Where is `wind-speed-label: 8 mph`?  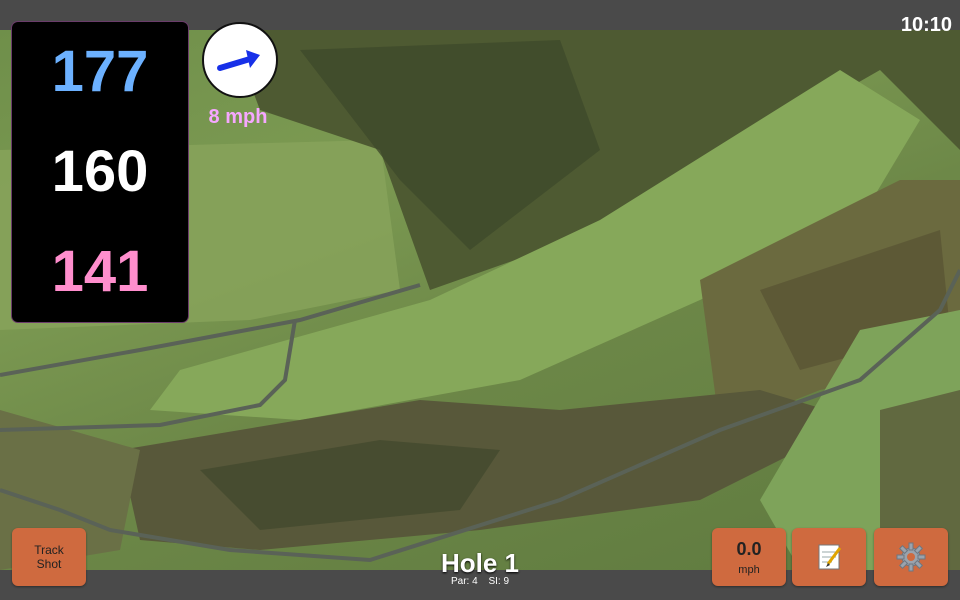
wind-speed-label: 8 mph is located at coordinates (238, 117).